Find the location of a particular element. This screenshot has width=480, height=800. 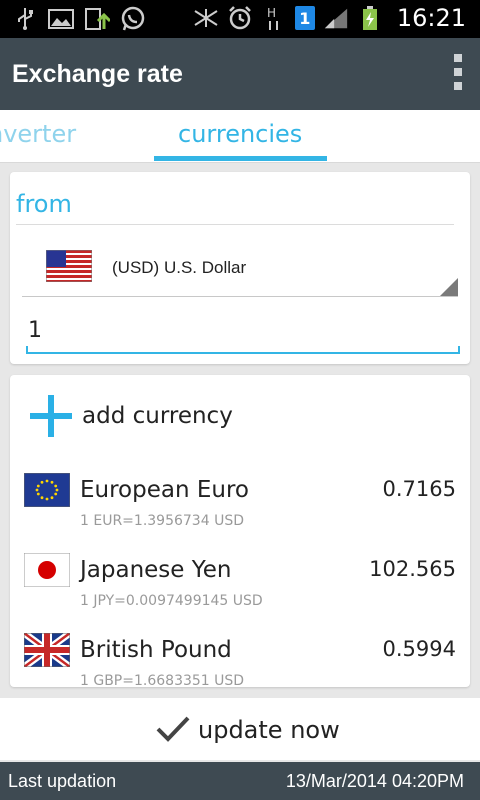

whatsapp-icon is located at coordinates (133, 19).